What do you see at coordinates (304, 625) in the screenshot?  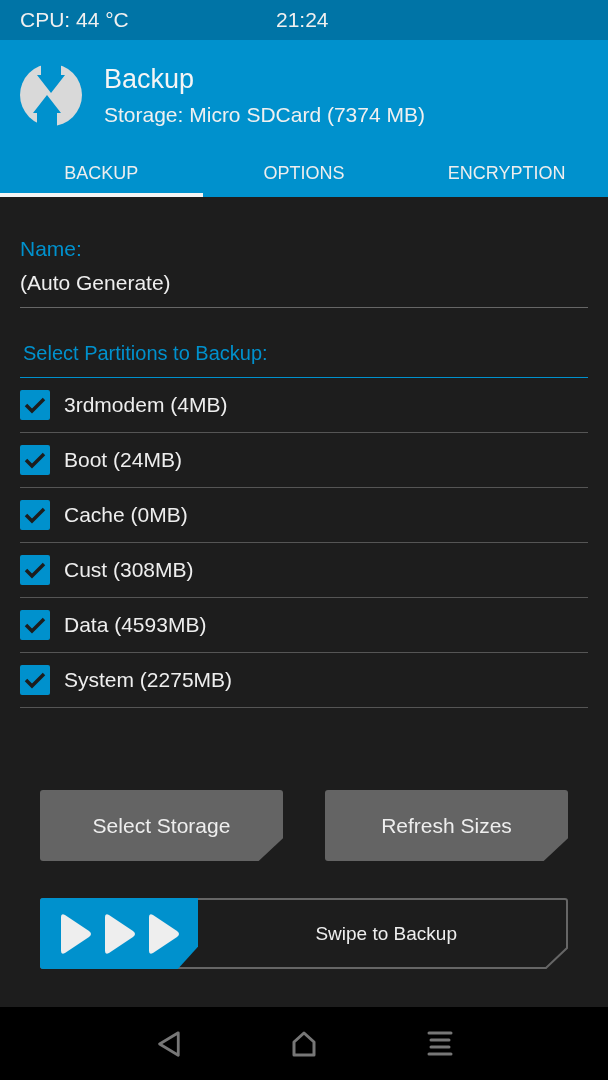 I see `partition-row: Data (4593MB)` at bounding box center [304, 625].